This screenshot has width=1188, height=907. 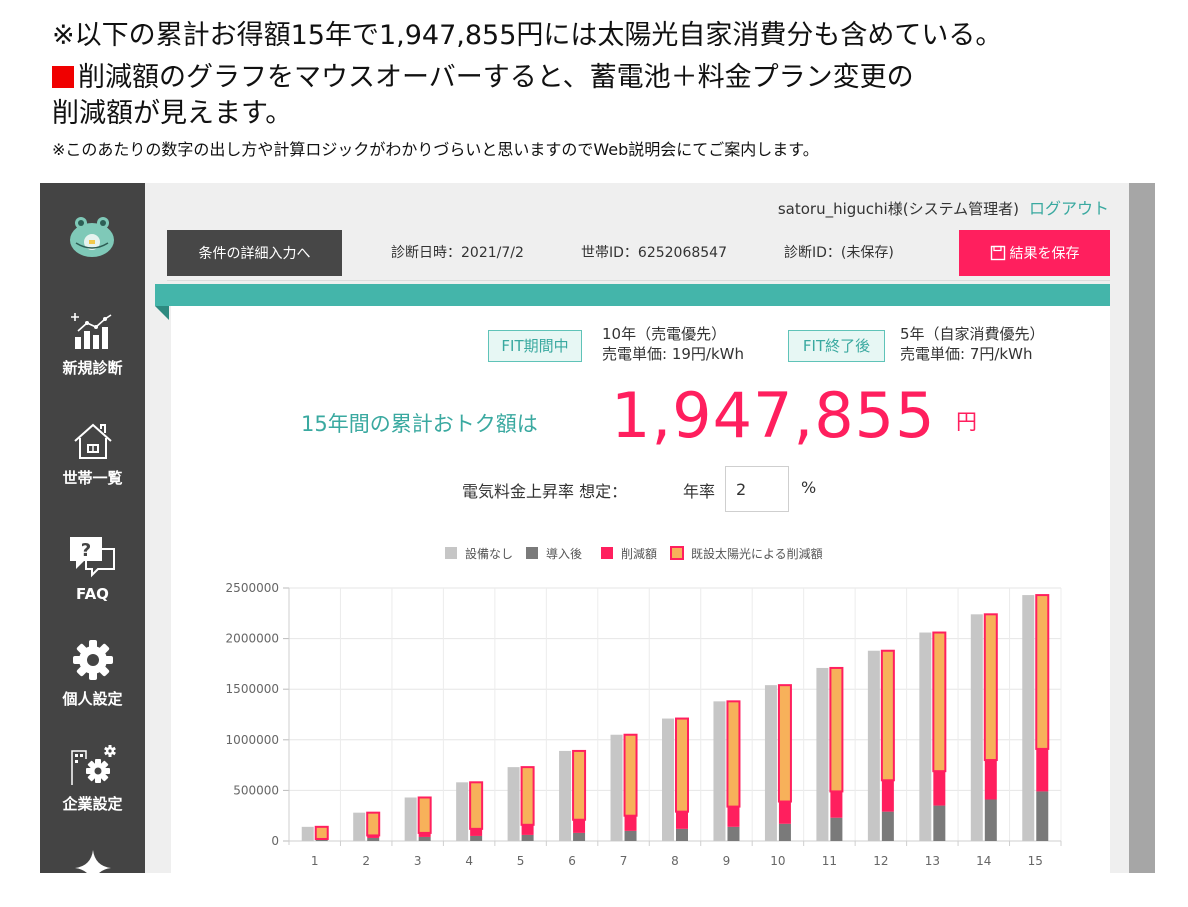 I want to click on save-result-button: 結果を保存, so click(x=1034, y=253).